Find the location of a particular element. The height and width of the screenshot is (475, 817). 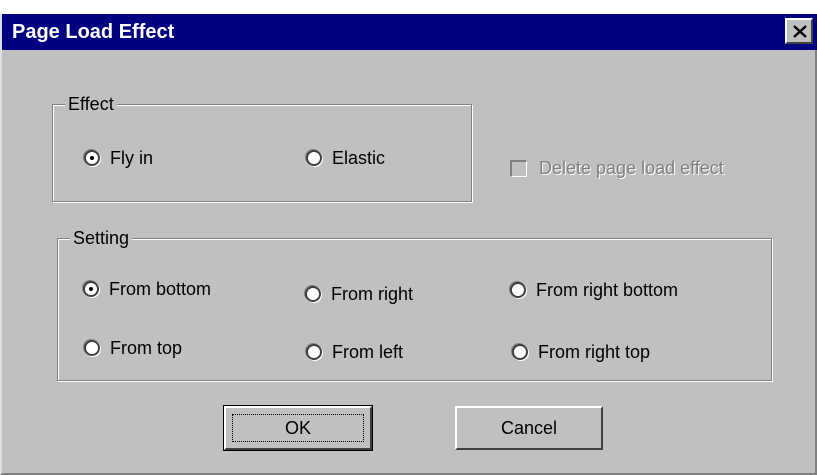

radio-from-right: From right is located at coordinates (359, 294).